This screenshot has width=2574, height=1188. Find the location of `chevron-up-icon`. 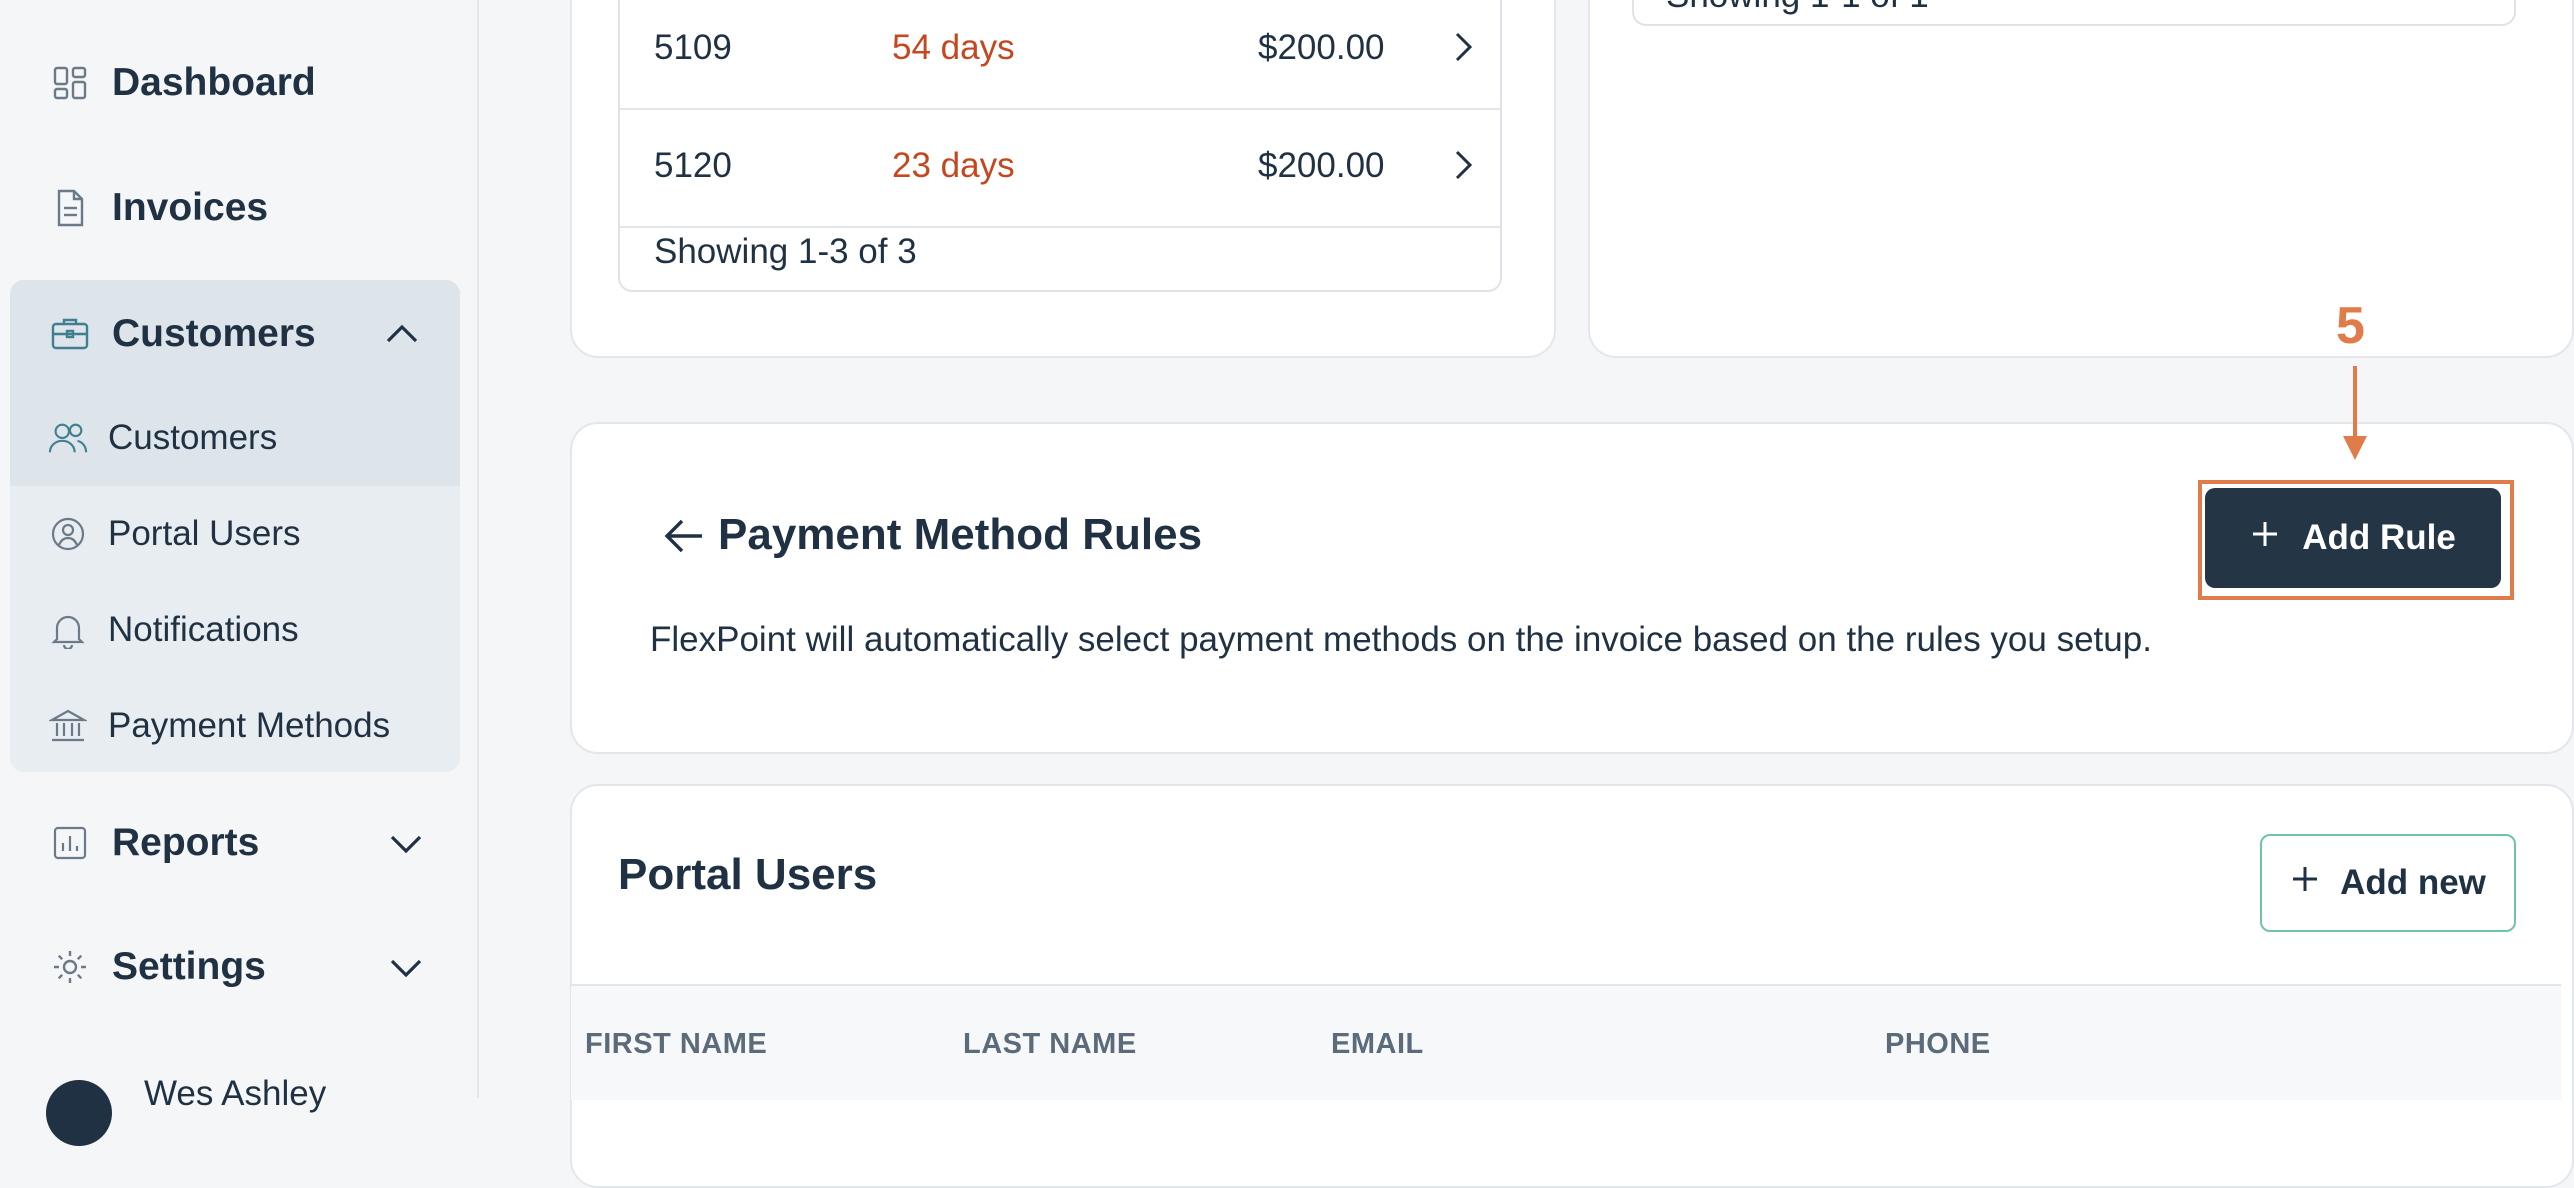

chevron-up-icon is located at coordinates (402, 336).